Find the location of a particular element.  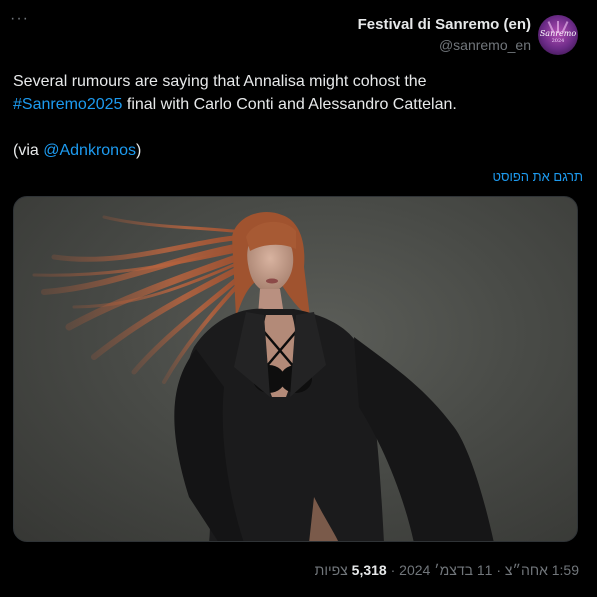

avatar-ray is located at coordinates (558, 27).